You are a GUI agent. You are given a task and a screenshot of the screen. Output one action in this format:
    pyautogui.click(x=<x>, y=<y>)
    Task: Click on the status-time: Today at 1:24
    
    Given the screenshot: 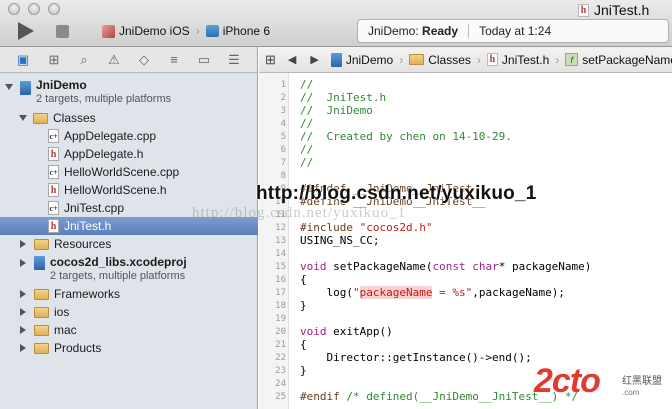 What is the action you would take?
    pyautogui.click(x=515, y=31)
    